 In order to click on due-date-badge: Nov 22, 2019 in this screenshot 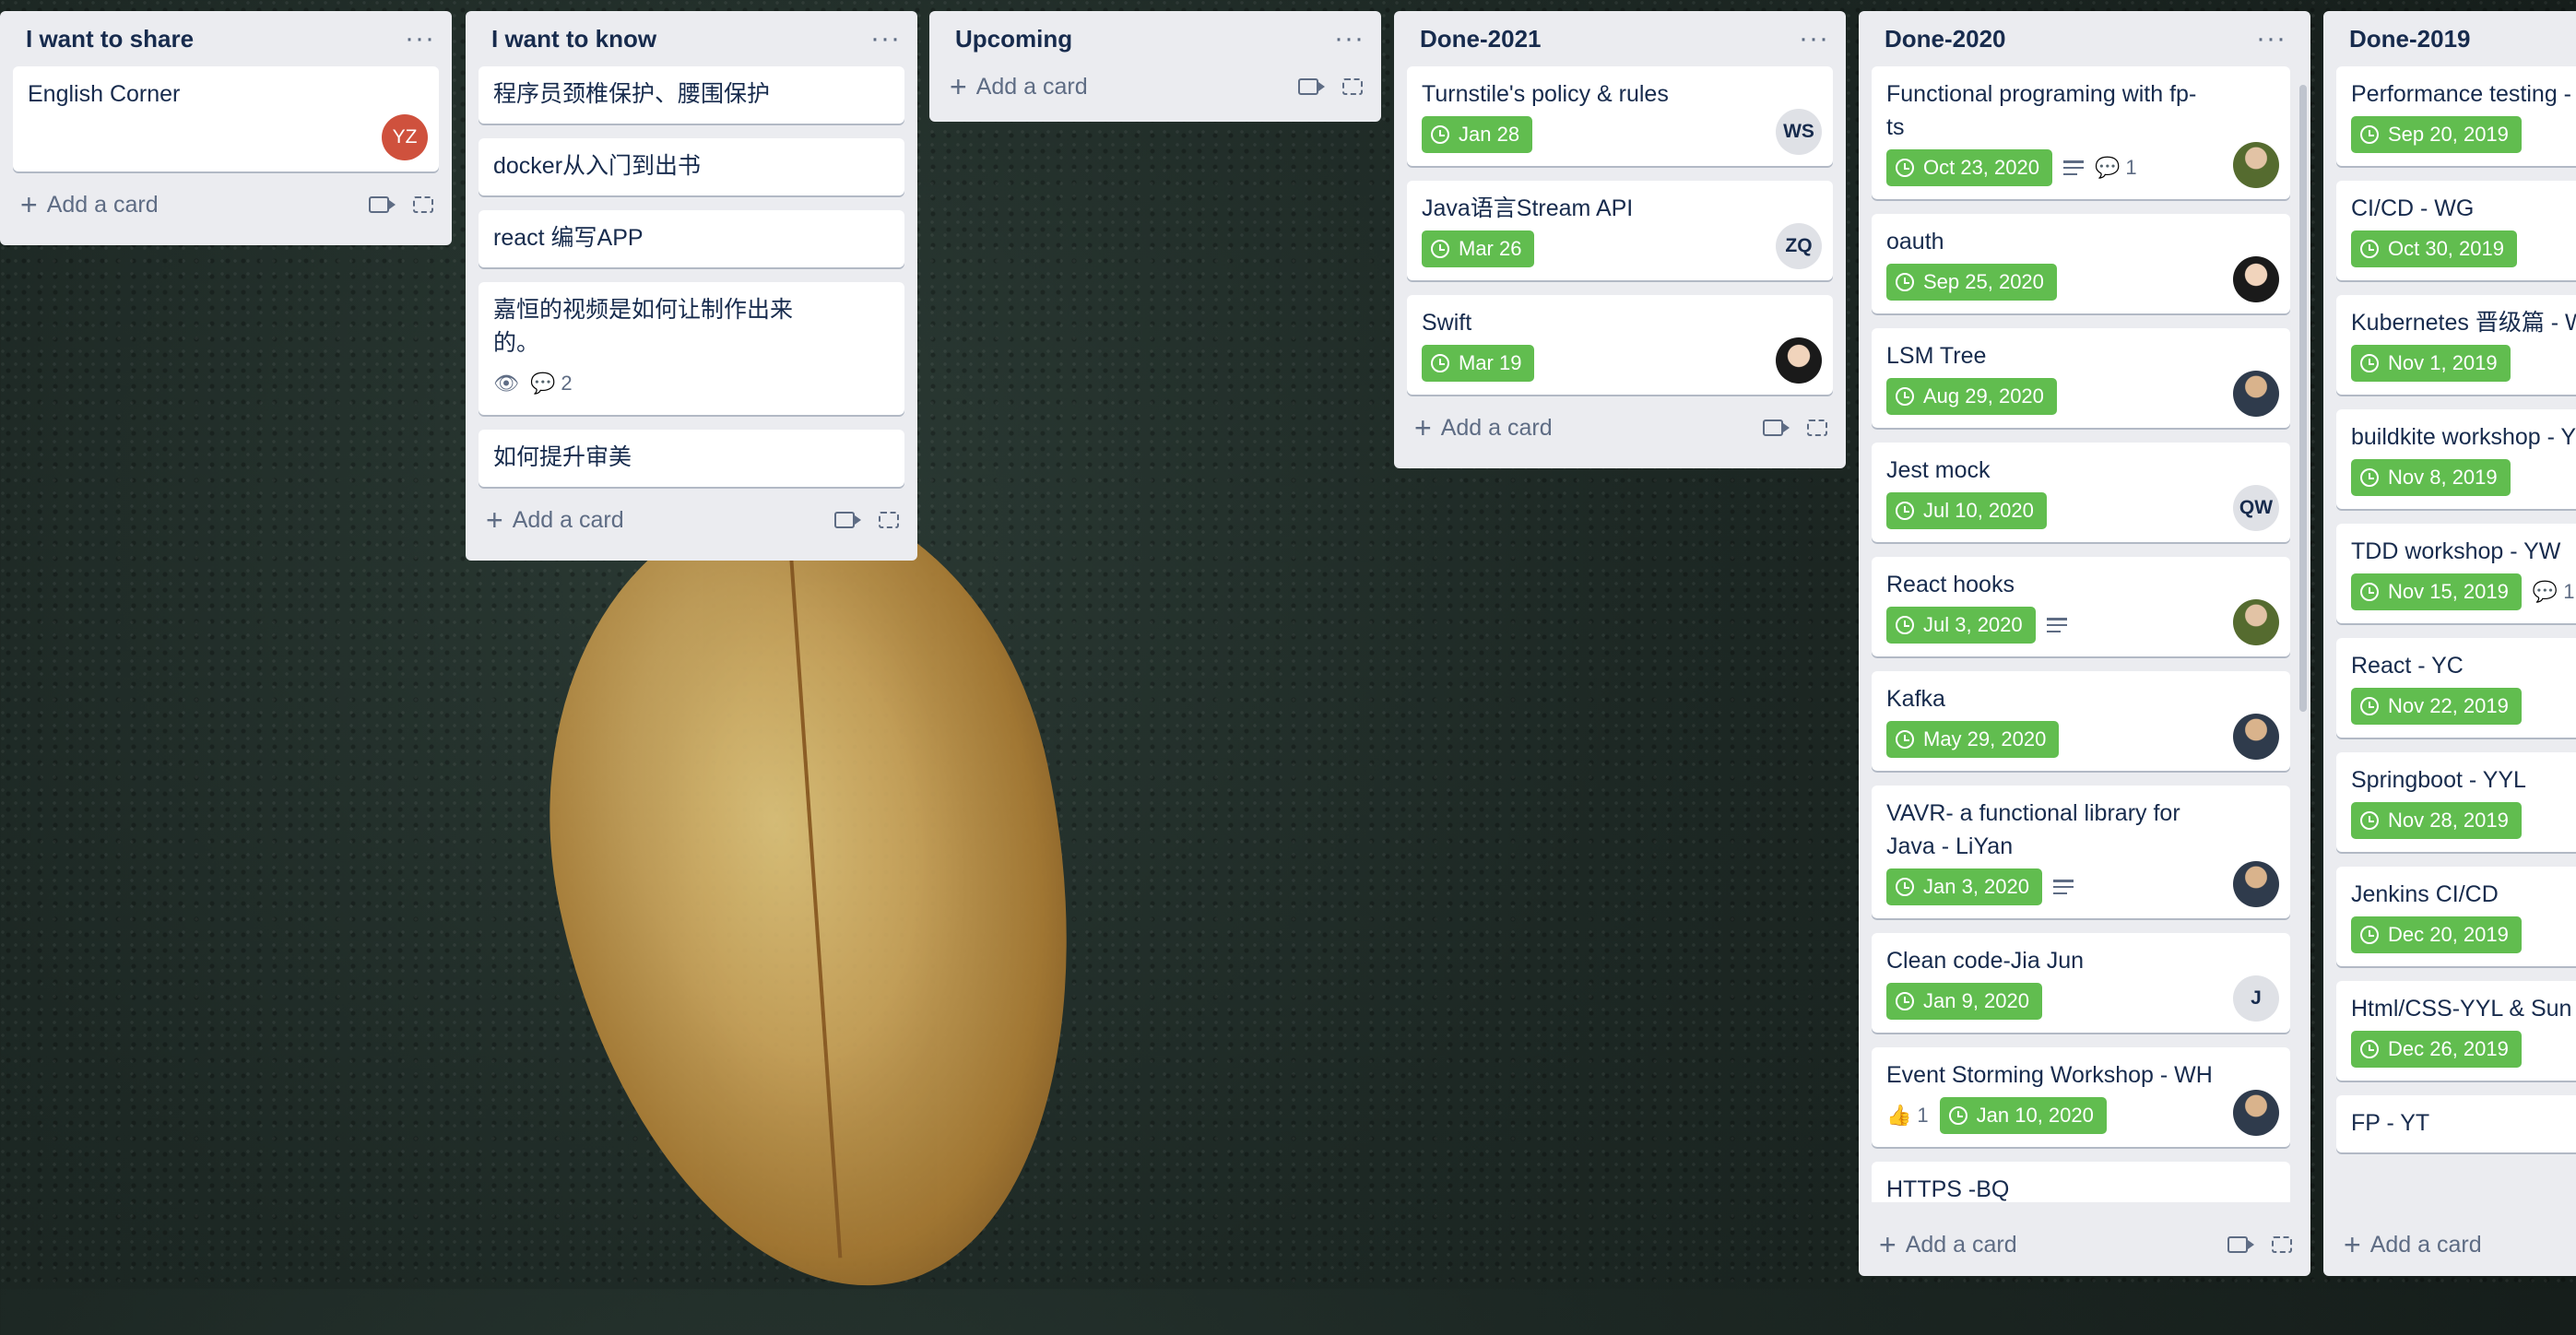, I will do `click(2436, 707)`.